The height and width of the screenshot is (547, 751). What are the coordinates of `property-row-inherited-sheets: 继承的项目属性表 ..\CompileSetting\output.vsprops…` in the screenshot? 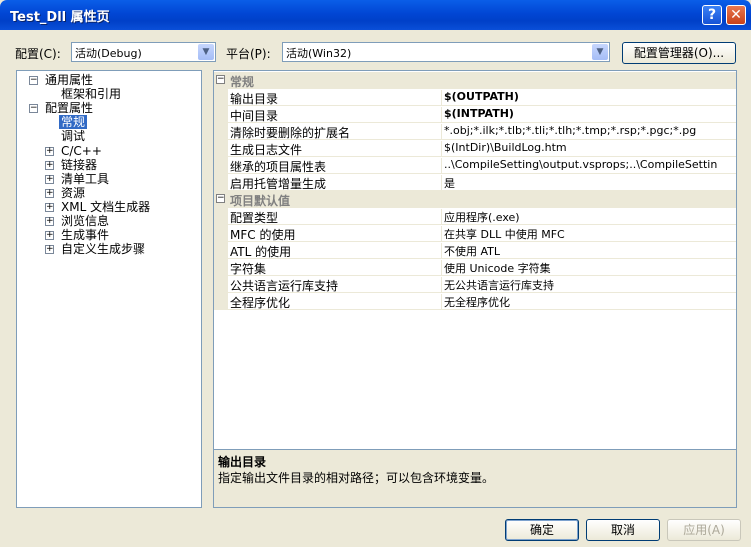 It's located at (475, 165).